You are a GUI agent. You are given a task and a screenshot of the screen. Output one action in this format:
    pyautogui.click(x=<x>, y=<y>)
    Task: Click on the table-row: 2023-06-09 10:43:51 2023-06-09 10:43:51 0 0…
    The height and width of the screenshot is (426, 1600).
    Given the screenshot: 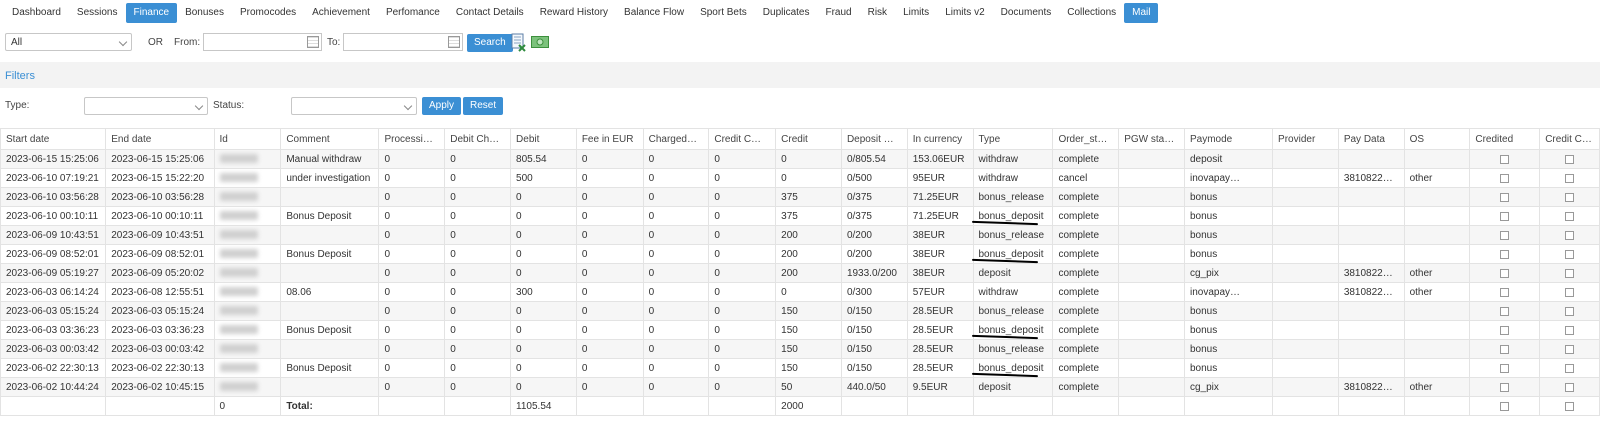 What is the action you would take?
    pyautogui.click(x=800, y=235)
    